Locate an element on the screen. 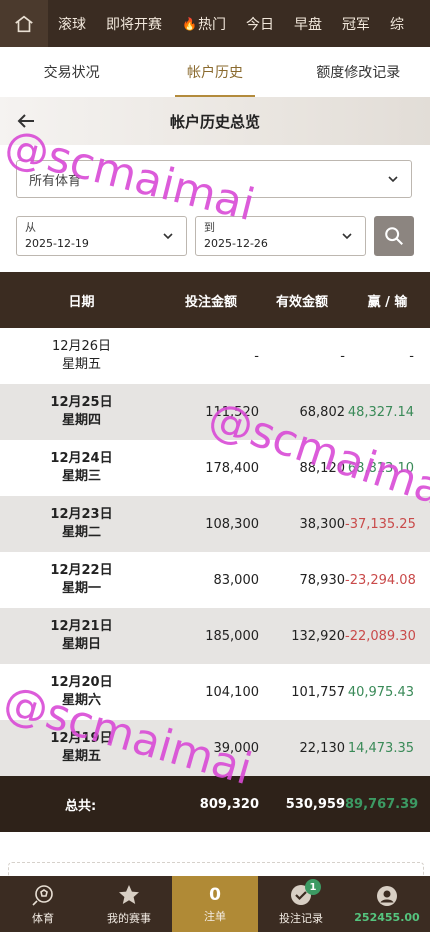 This screenshot has height=932, width=430. total-valid: 530,959 is located at coordinates (315, 804).